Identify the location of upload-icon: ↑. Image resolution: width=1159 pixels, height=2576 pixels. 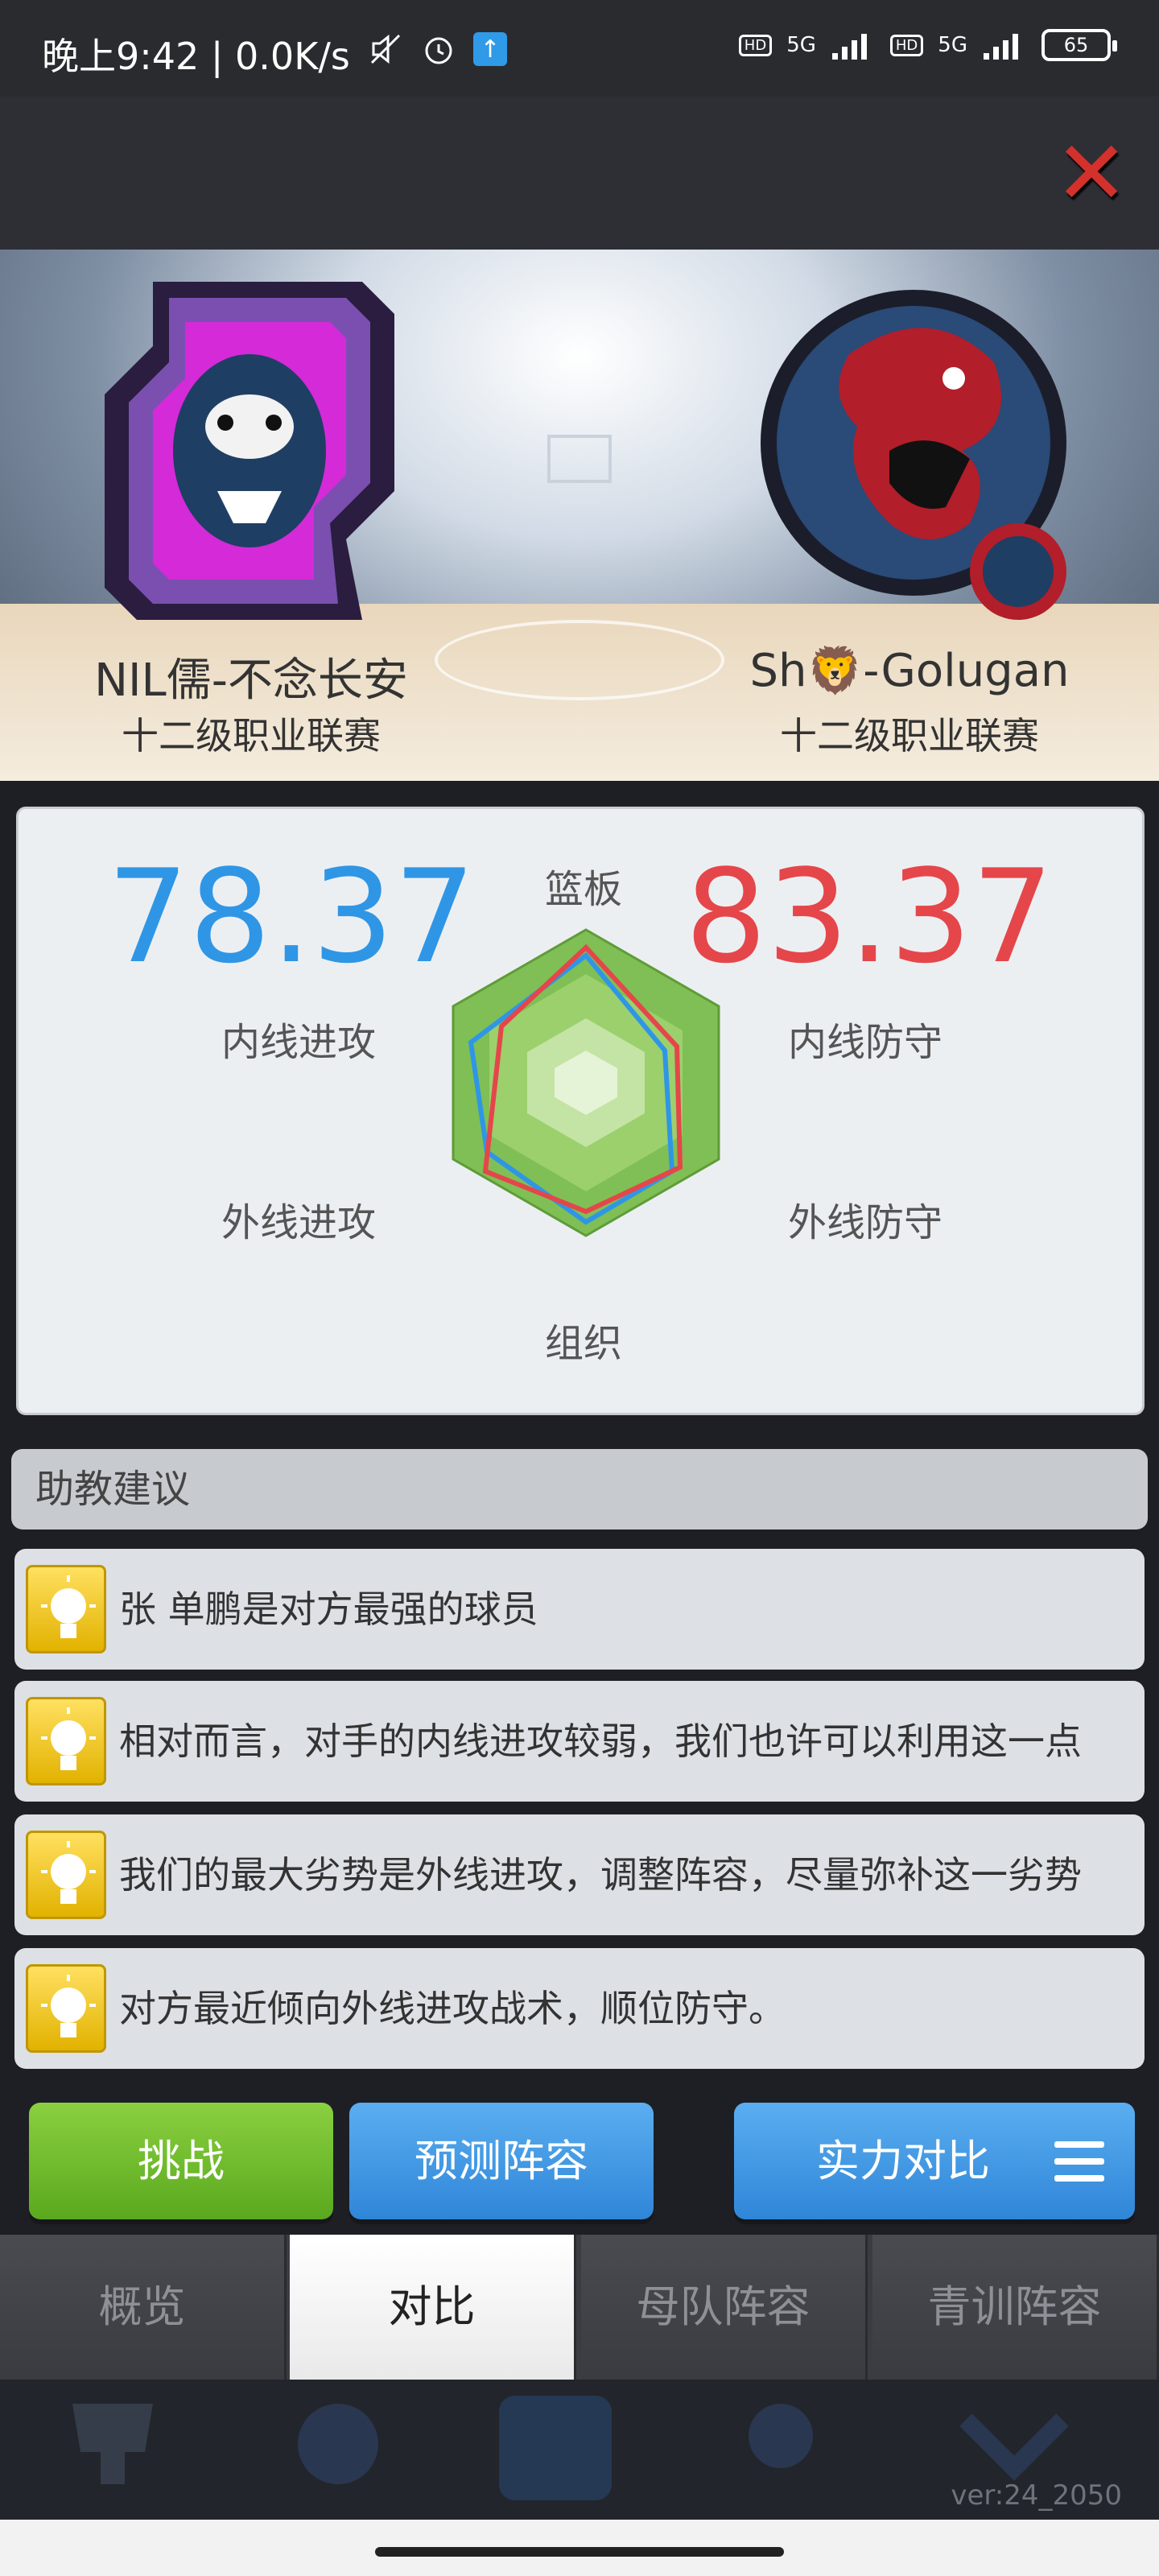
(490, 49).